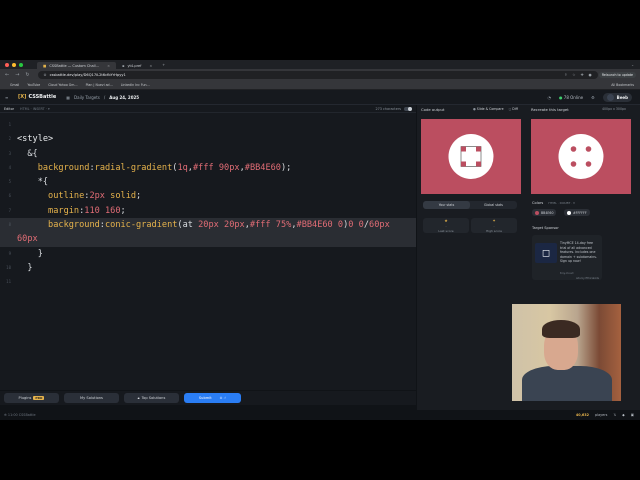  I want to click on line-number: 9, so click(9, 253).